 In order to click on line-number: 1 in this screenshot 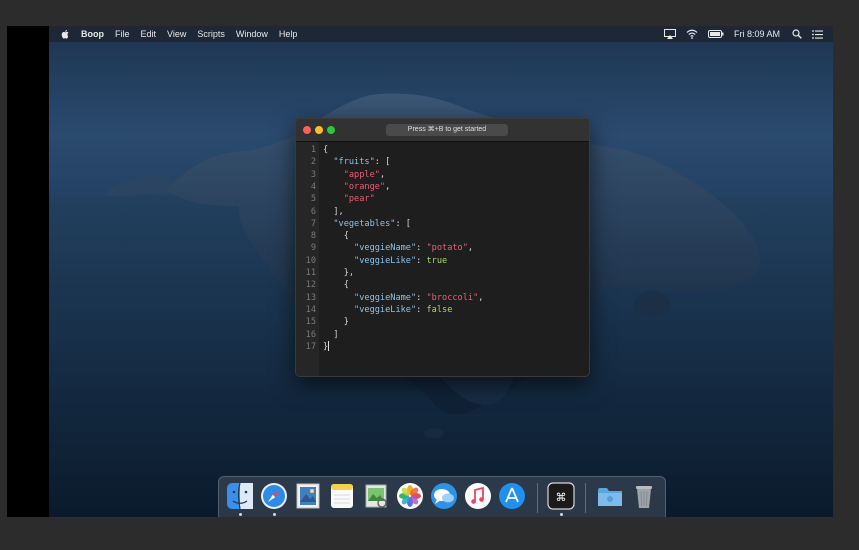, I will do `click(313, 150)`.